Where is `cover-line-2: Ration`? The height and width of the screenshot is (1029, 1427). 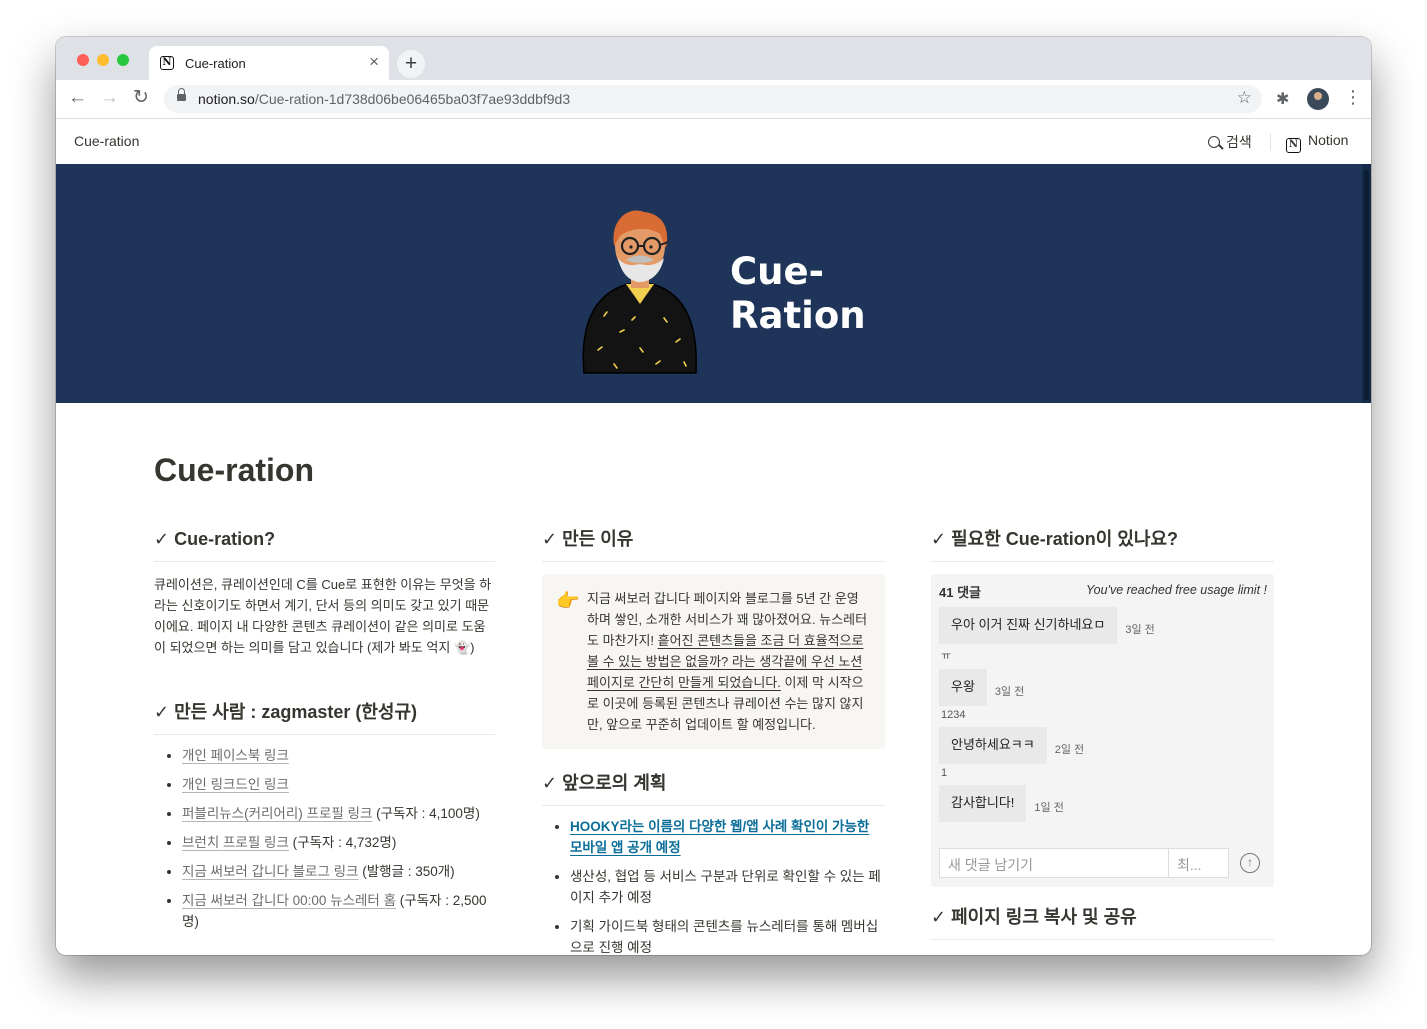
cover-line-2: Ration is located at coordinates (798, 315).